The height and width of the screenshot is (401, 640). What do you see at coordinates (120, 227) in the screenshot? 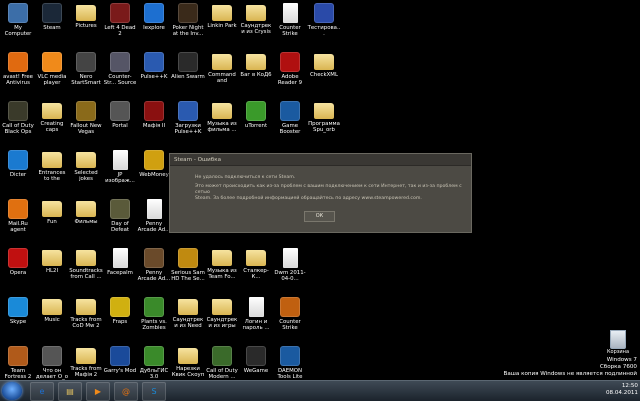
I see `desktop-icon-label: Day of Defeat Source` at bounding box center [120, 227].